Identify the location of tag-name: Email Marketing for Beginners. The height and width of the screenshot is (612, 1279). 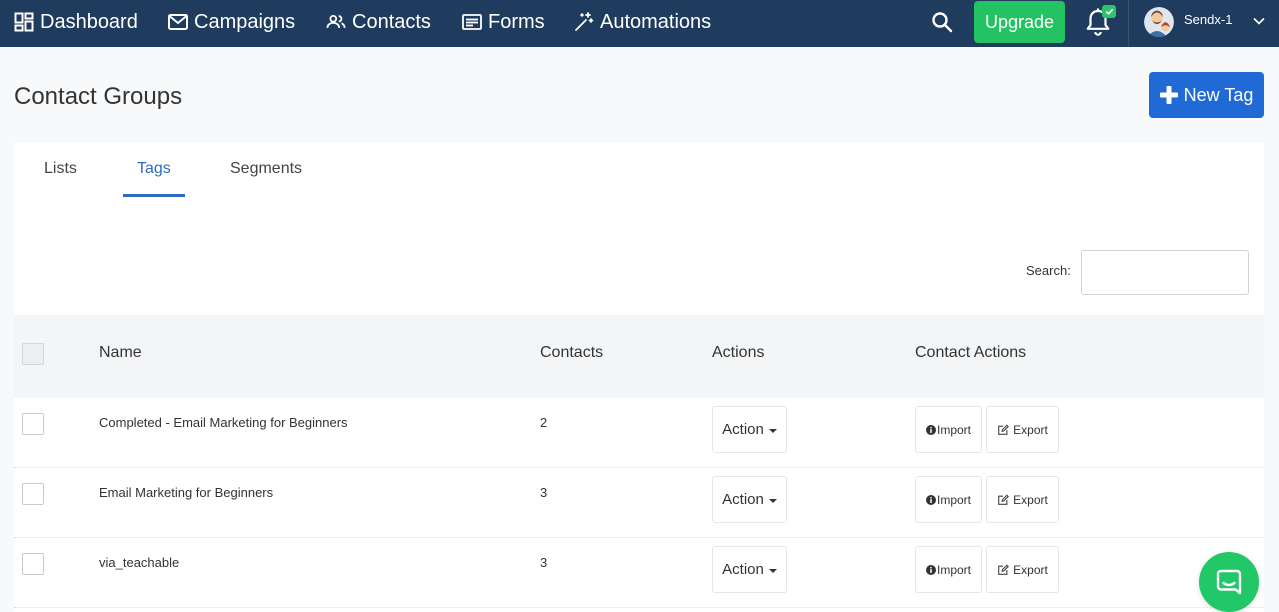
(186, 493).